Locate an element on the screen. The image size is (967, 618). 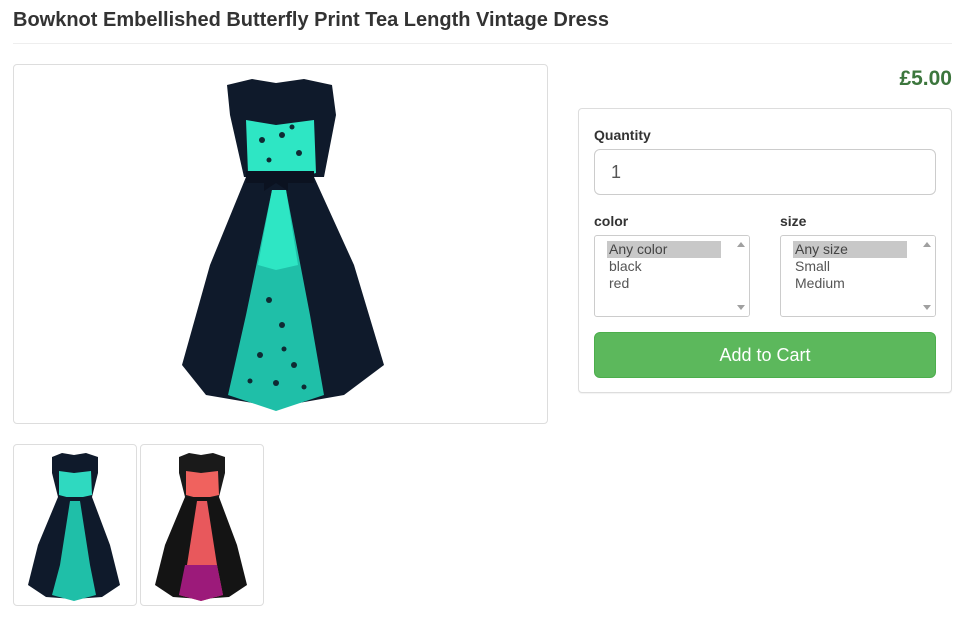
add-to-cart-button: Add to Cart is located at coordinates (765, 355).